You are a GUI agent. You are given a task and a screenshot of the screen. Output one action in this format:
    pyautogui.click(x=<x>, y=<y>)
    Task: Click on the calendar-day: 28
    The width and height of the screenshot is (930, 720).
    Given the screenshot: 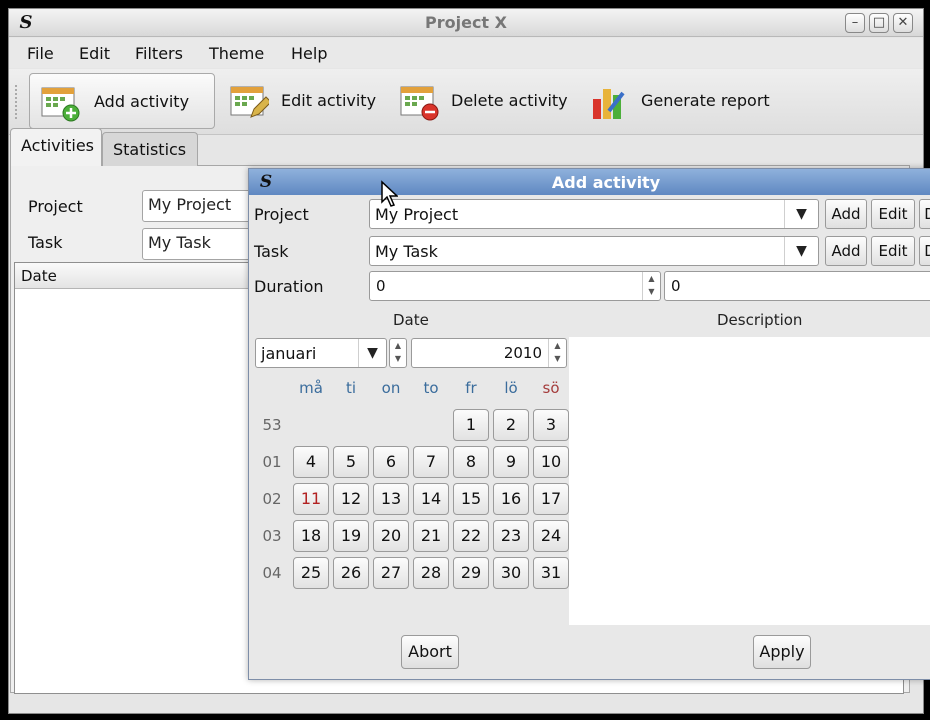 What is the action you would take?
    pyautogui.click(x=431, y=573)
    